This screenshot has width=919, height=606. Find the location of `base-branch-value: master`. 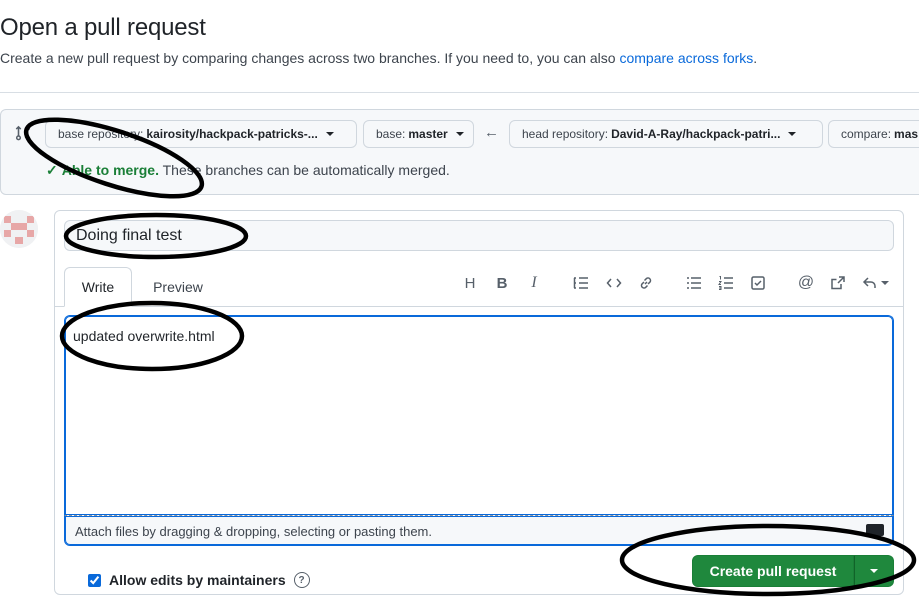

base-branch-value: master is located at coordinates (428, 134).